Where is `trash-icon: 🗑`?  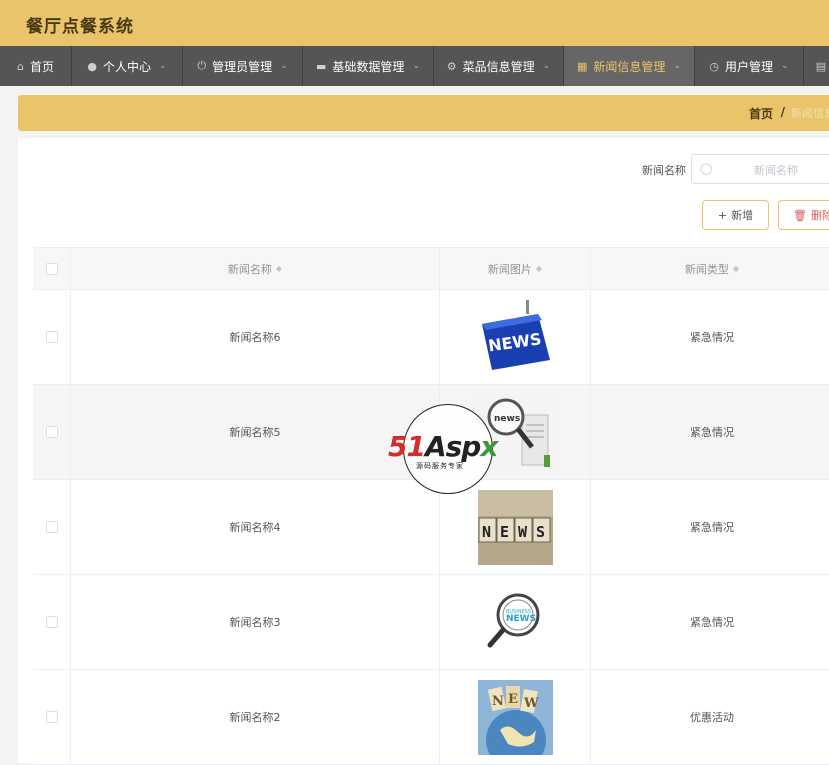
trash-icon: 🗑 is located at coordinates (800, 215).